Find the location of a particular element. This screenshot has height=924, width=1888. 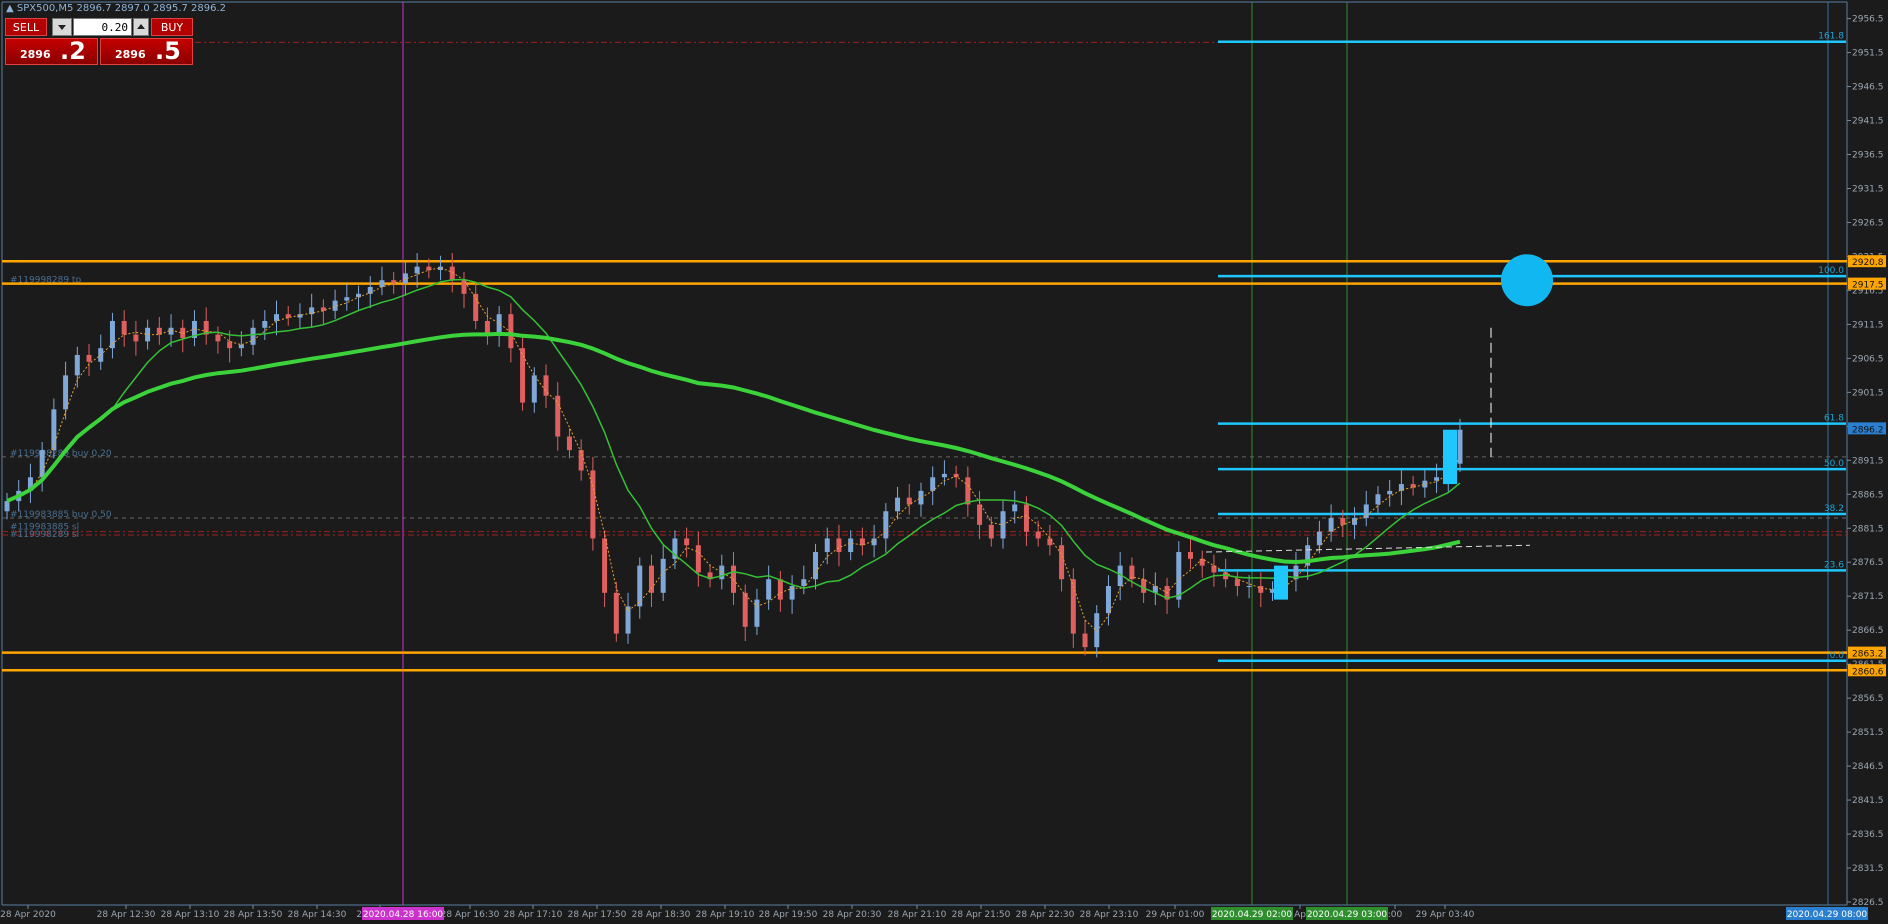

fibo-level-label: 50.0 is located at coordinates (1834, 464).